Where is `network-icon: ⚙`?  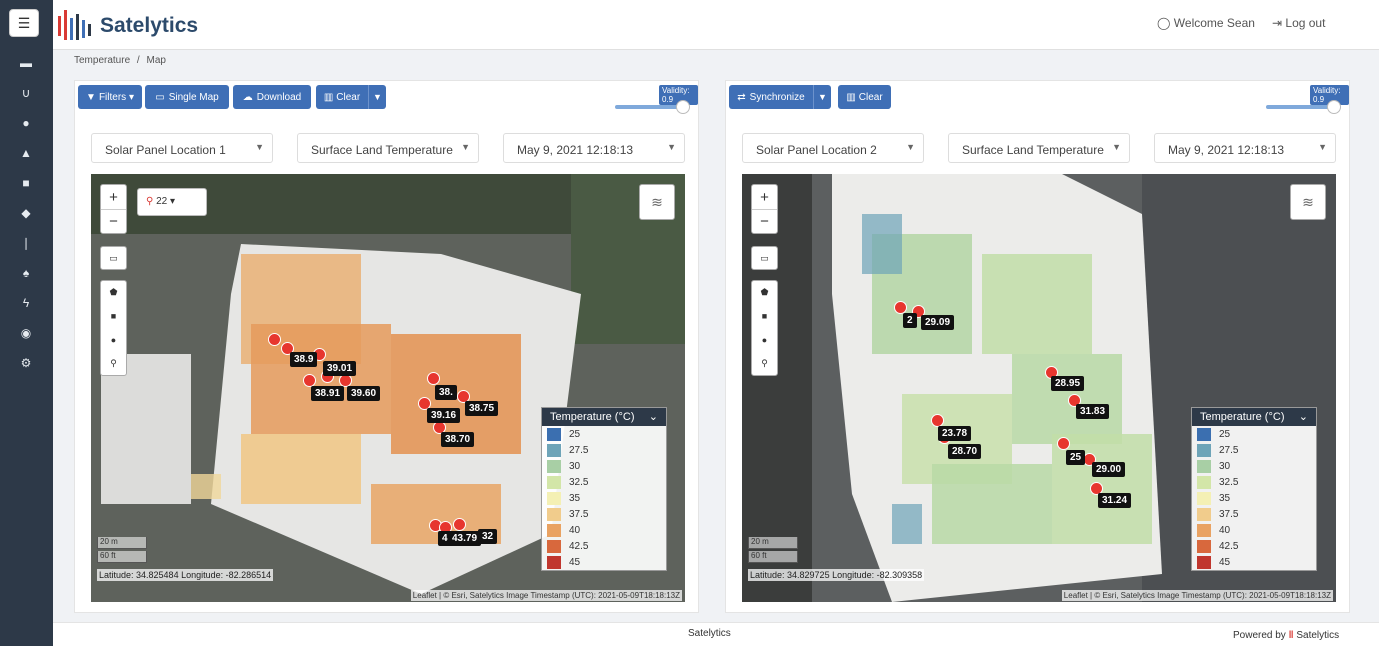 network-icon: ⚙ is located at coordinates (26, 363).